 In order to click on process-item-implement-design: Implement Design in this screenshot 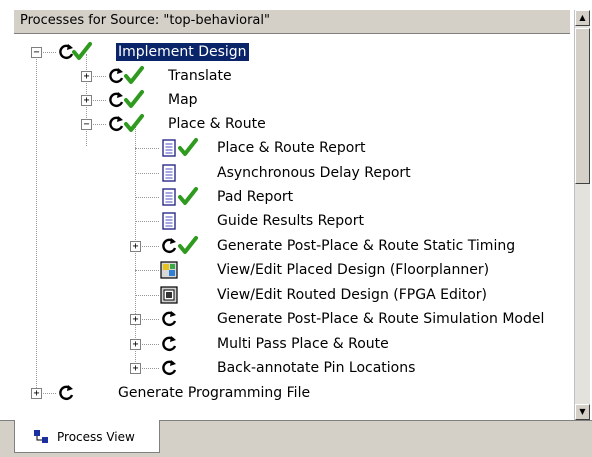, I will do `click(182, 52)`.